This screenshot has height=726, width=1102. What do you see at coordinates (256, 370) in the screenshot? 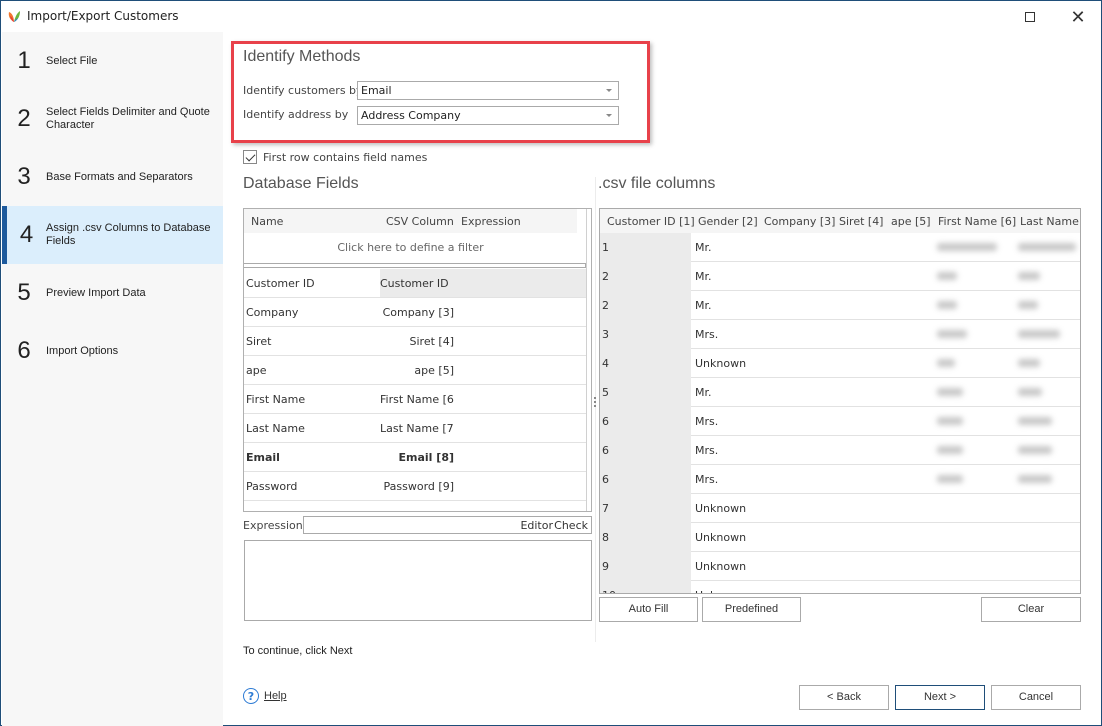
I see `field-name: ape` at bounding box center [256, 370].